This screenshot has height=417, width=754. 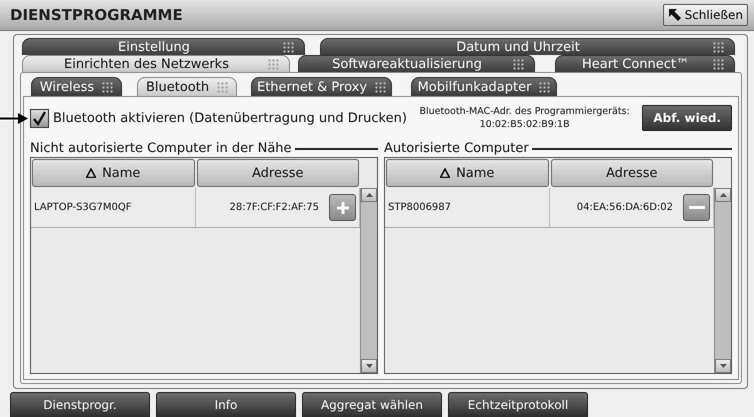 I want to click on close-button: Schließen, so click(x=705, y=15).